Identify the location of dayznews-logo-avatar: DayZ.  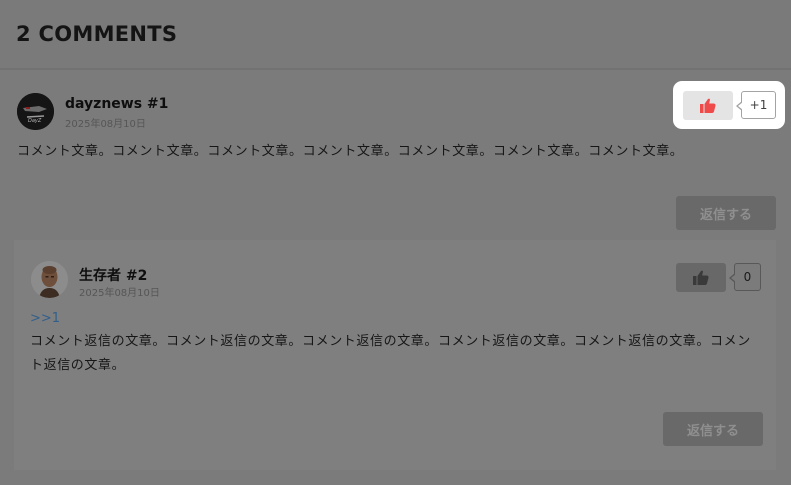
(35, 111).